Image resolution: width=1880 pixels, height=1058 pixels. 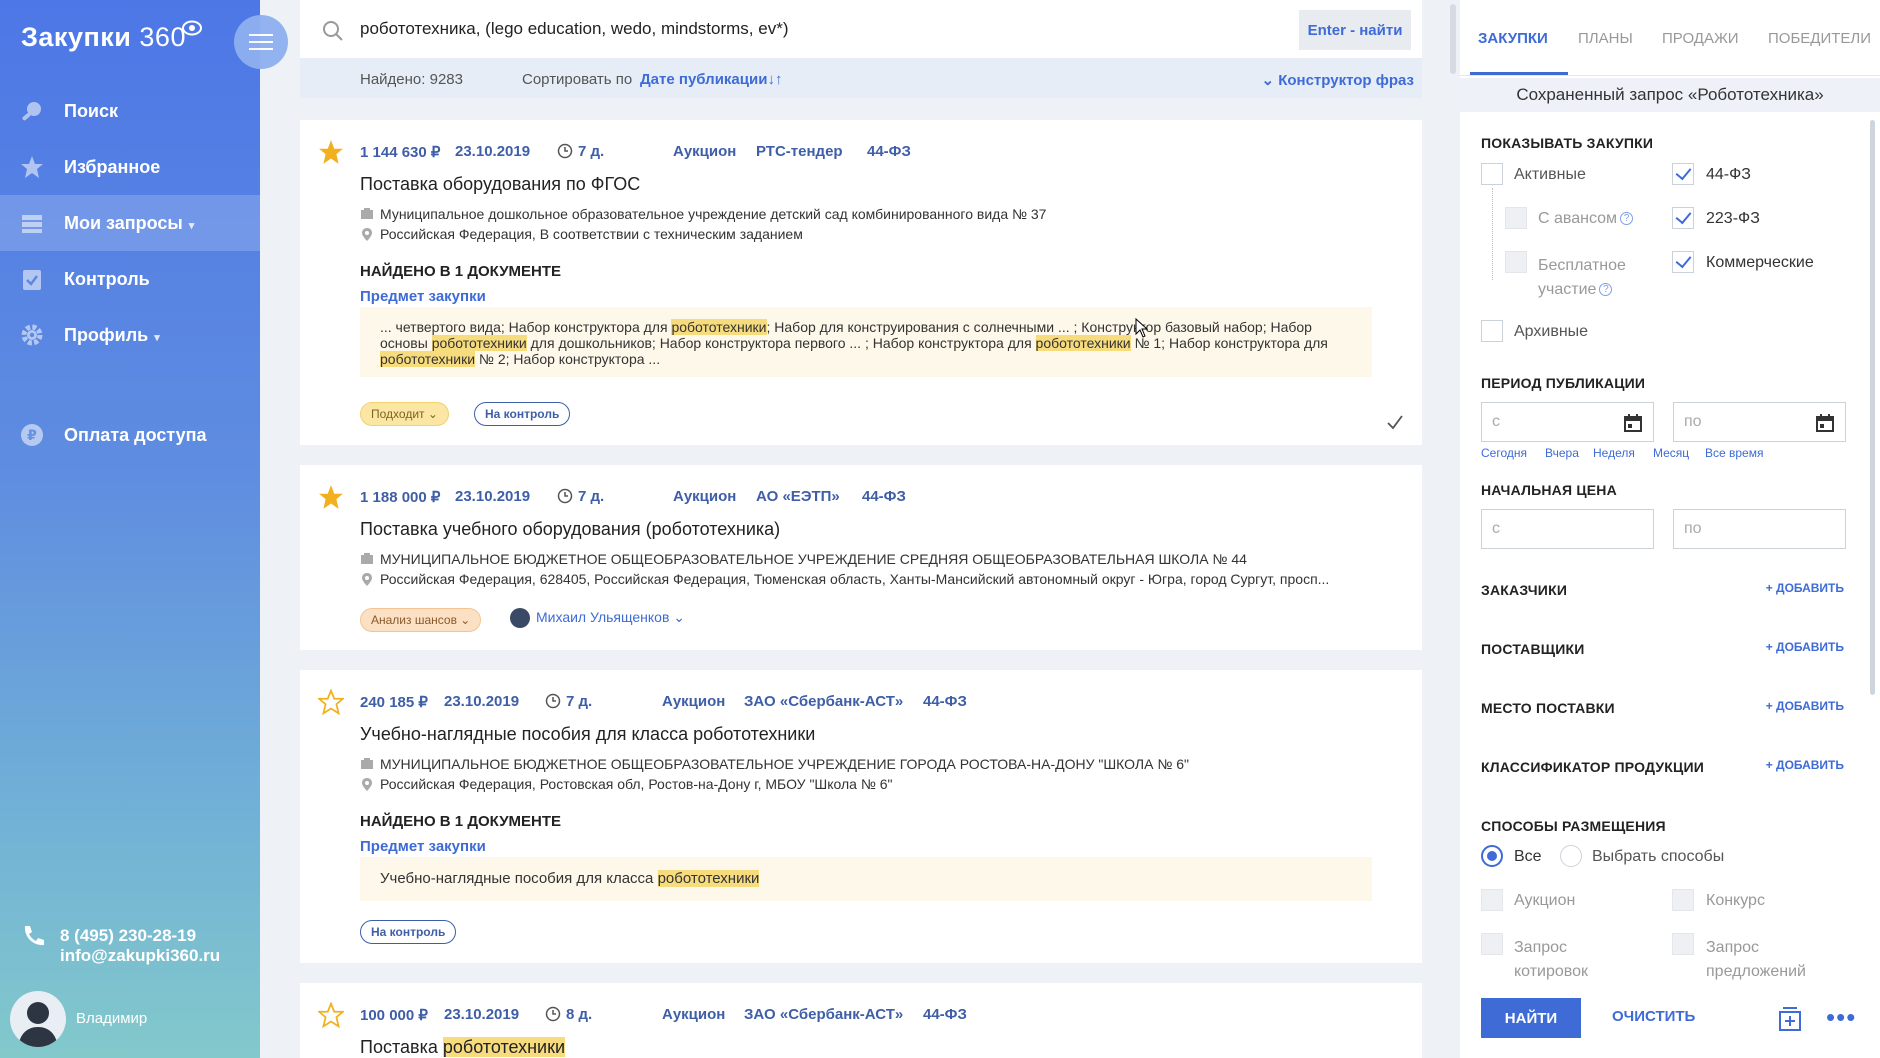 I want to click on price-from-input: с, so click(x=1567, y=529).